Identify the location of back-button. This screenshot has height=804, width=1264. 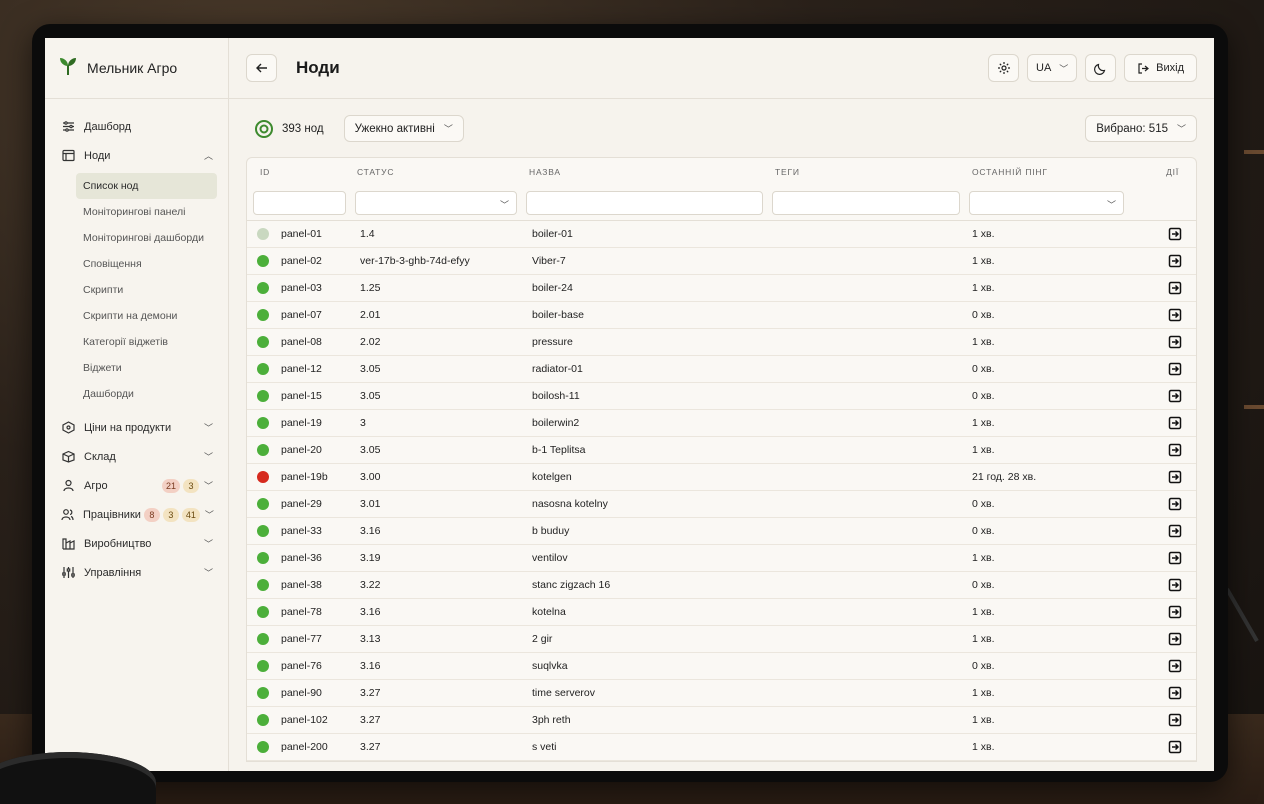
(261, 68).